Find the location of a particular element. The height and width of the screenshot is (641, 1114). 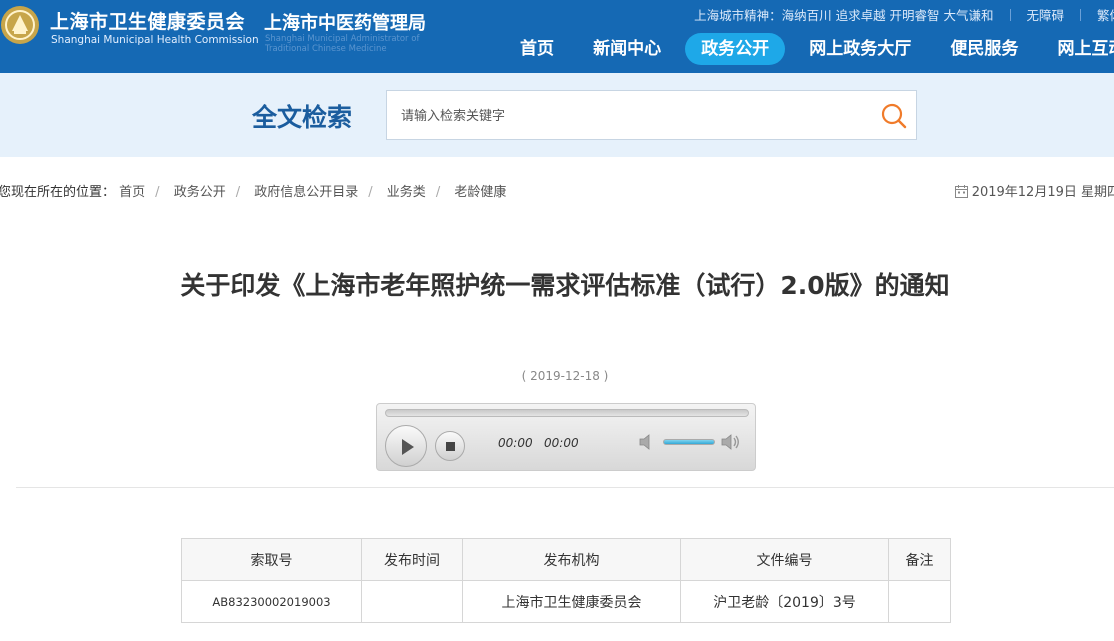

nav-public-services: 便民服务 is located at coordinates (984, 49).